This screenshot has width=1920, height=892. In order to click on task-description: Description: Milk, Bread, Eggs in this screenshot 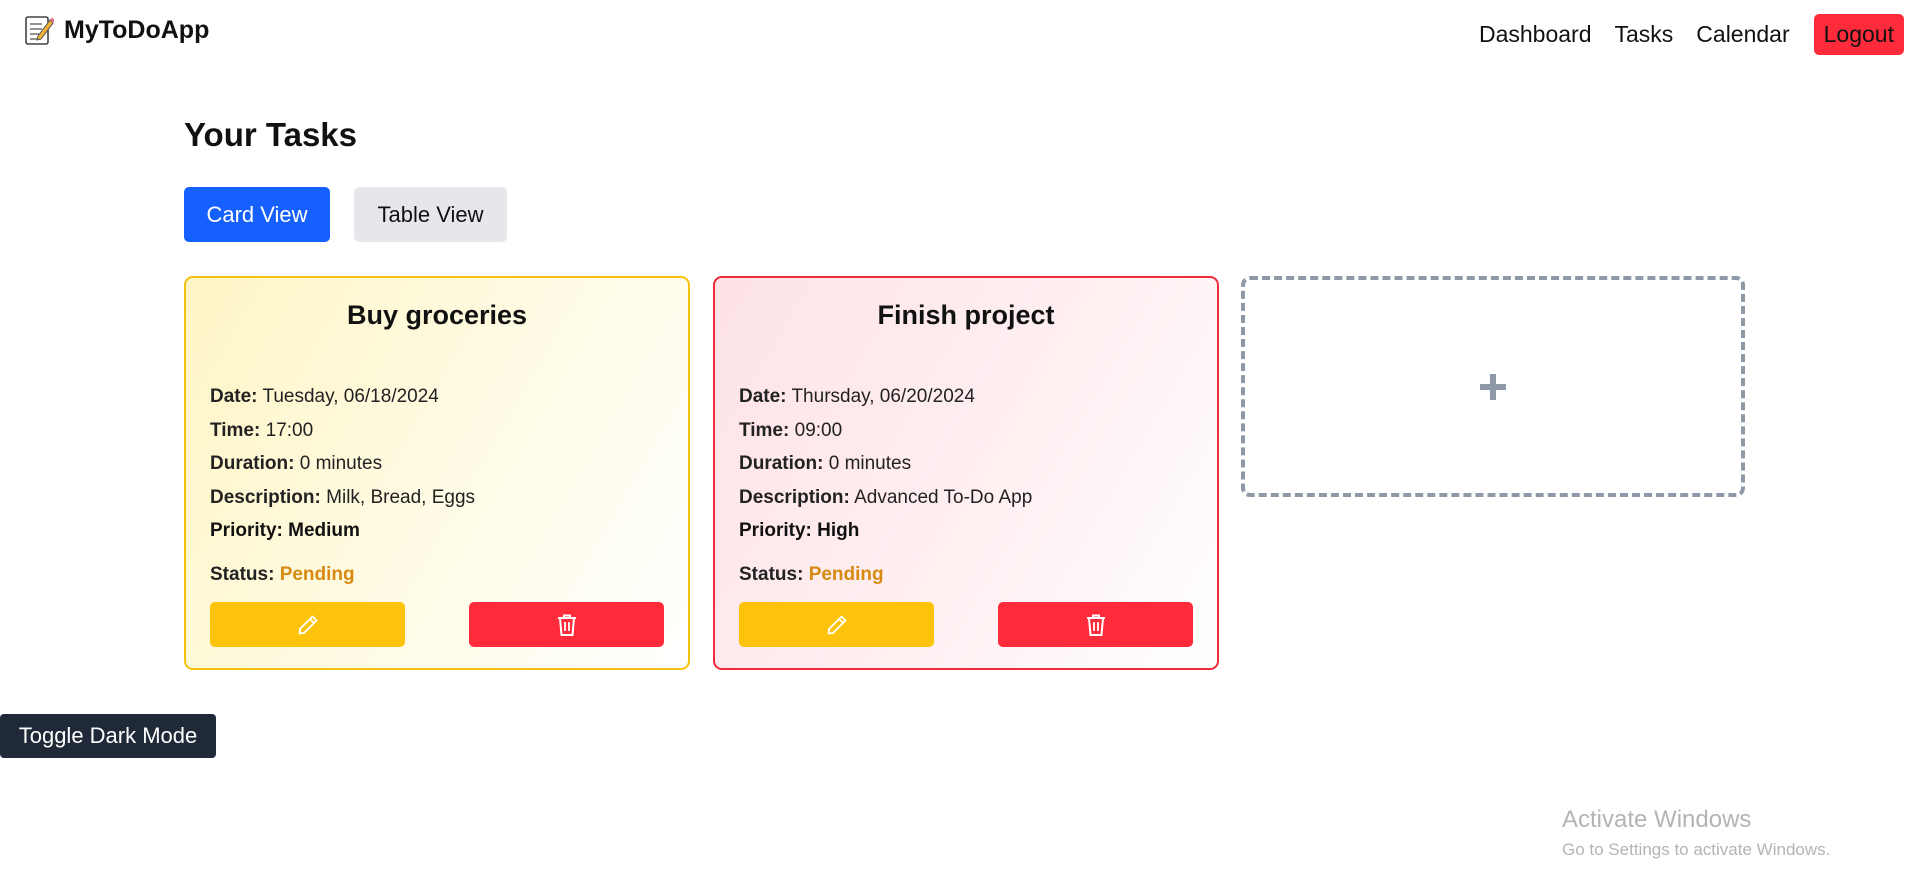, I will do `click(437, 503)`.